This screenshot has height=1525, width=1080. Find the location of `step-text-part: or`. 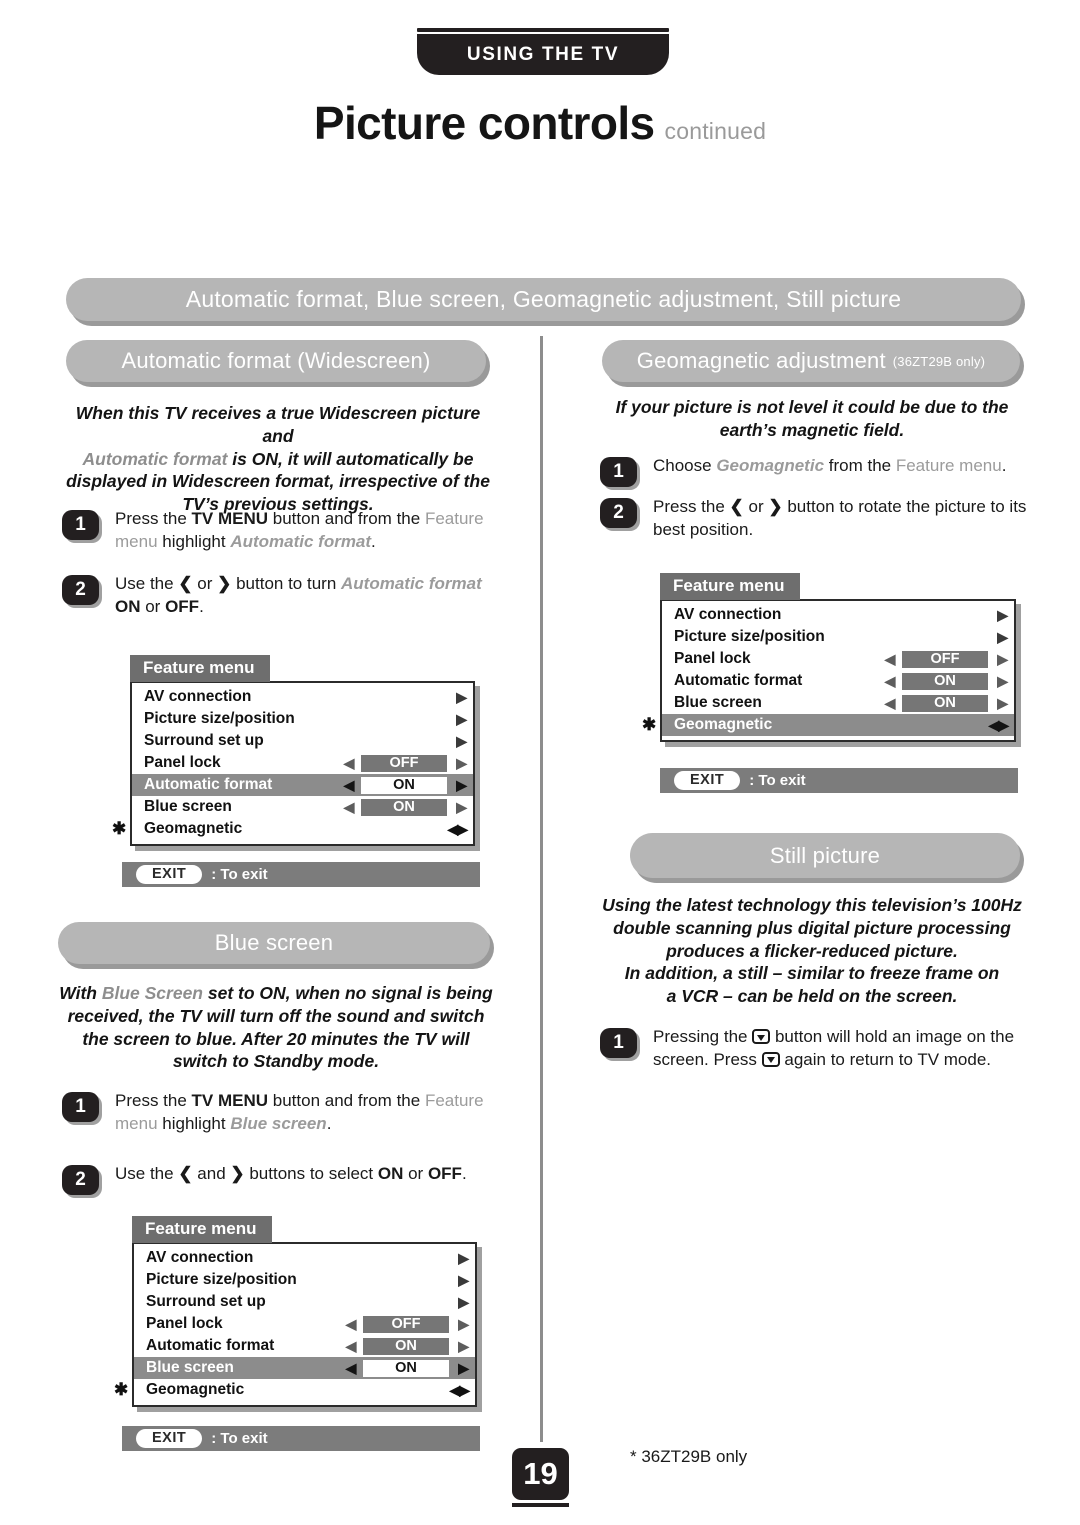

step-text-part: or is located at coordinates (153, 606).